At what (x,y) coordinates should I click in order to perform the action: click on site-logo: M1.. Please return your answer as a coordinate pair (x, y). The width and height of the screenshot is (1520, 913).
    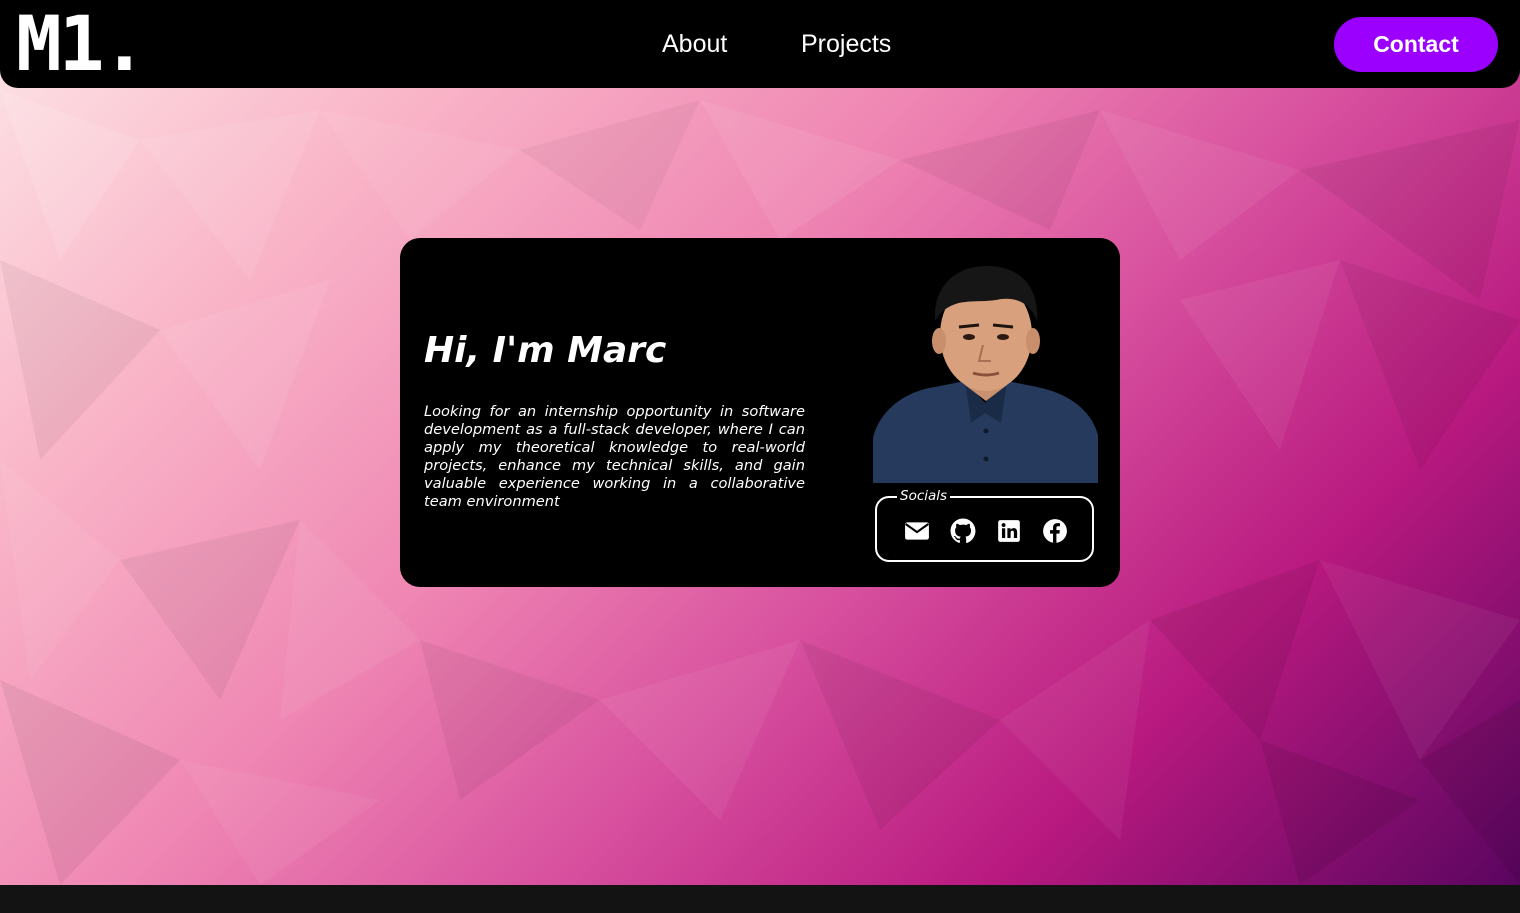
    Looking at the image, I should click on (81, 44).